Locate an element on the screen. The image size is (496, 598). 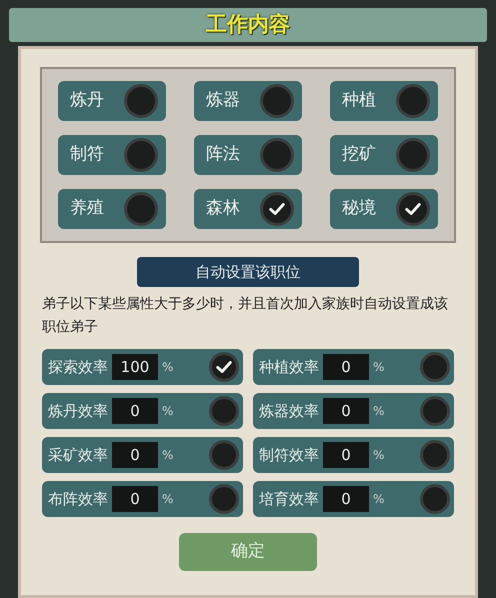
job-toggle: 炼器 is located at coordinates (248, 101).